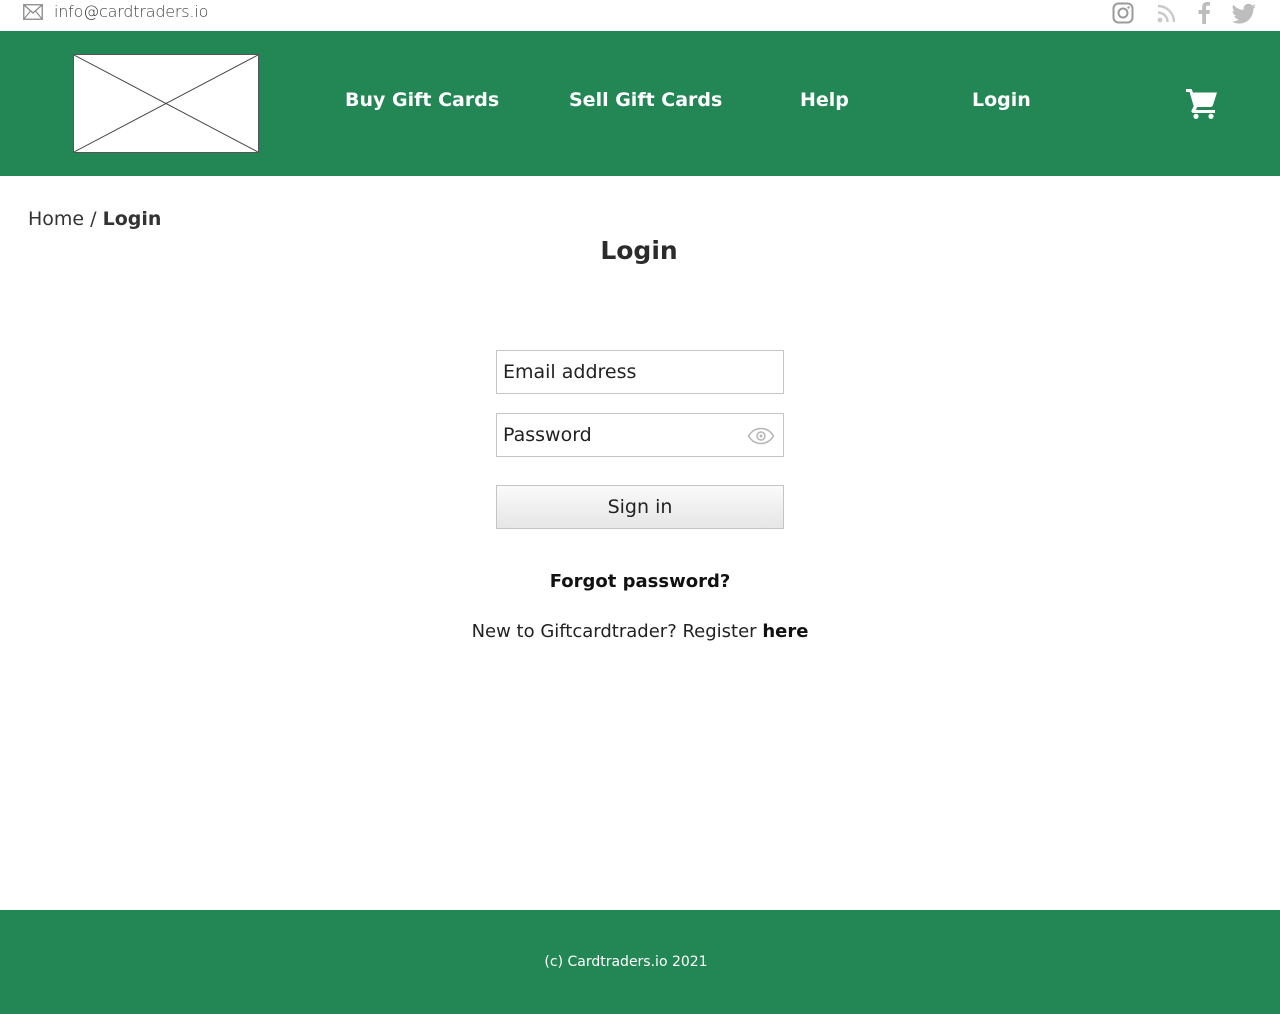 The width and height of the screenshot is (1280, 1014). I want to click on twitter-icon, so click(1244, 13).